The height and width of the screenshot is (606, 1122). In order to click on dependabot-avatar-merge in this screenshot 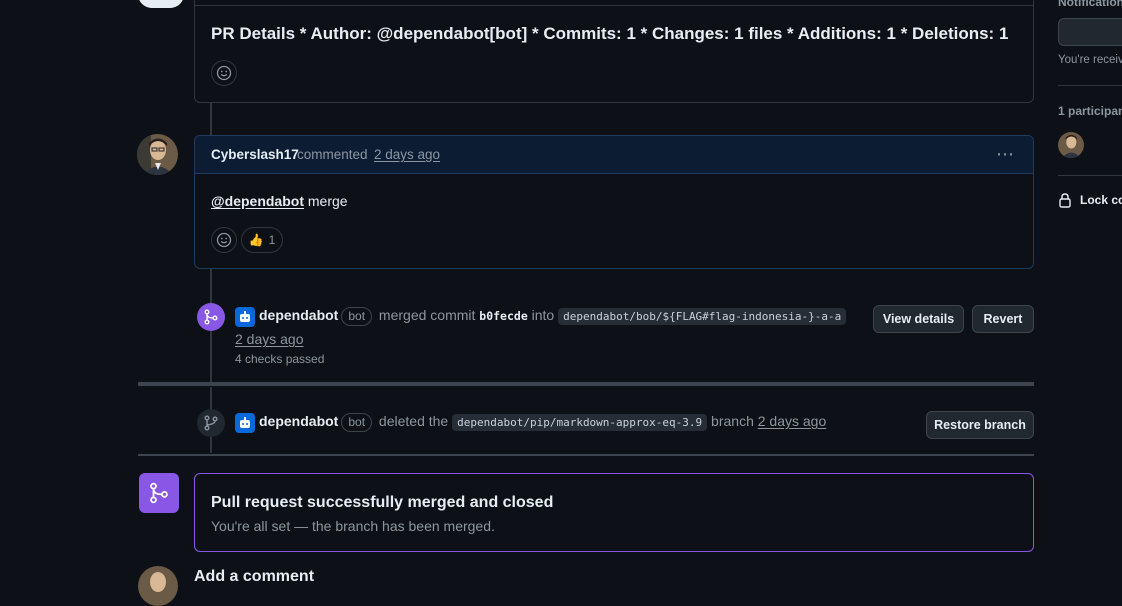, I will do `click(245, 317)`.